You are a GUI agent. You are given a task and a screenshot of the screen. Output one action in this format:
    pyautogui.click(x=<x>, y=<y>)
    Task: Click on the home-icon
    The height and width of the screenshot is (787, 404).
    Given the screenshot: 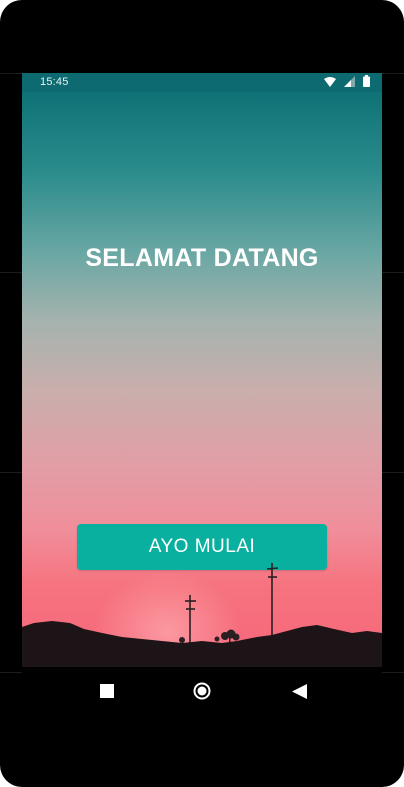 What is the action you would take?
    pyautogui.click(x=202, y=691)
    